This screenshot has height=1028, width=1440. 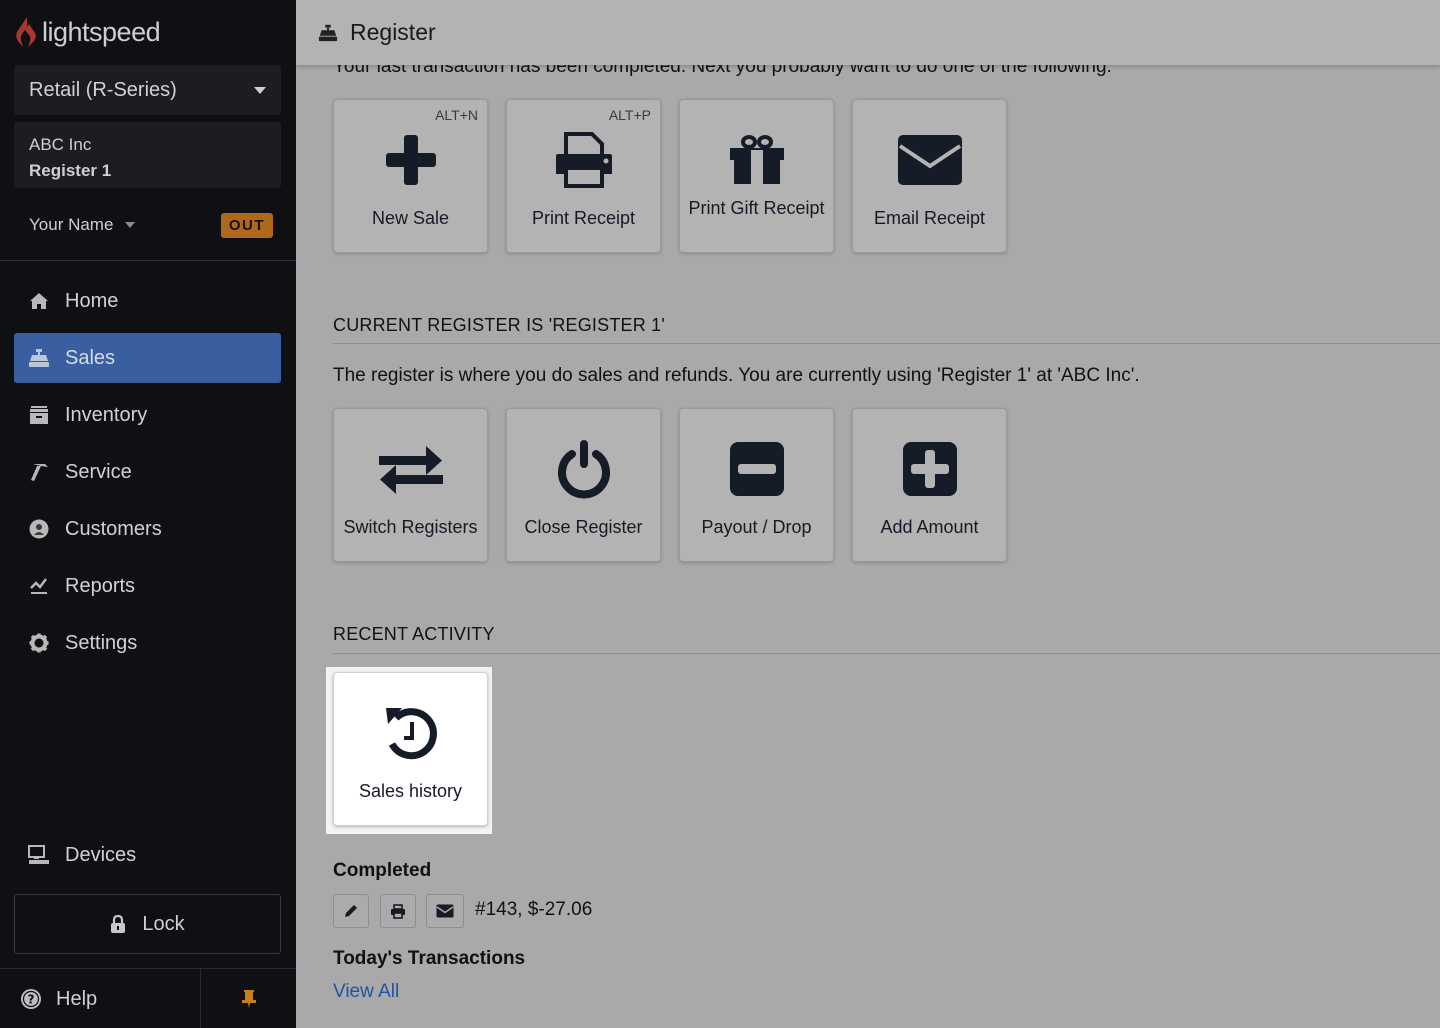 What do you see at coordinates (118, 923) in the screenshot?
I see `lock-icon` at bounding box center [118, 923].